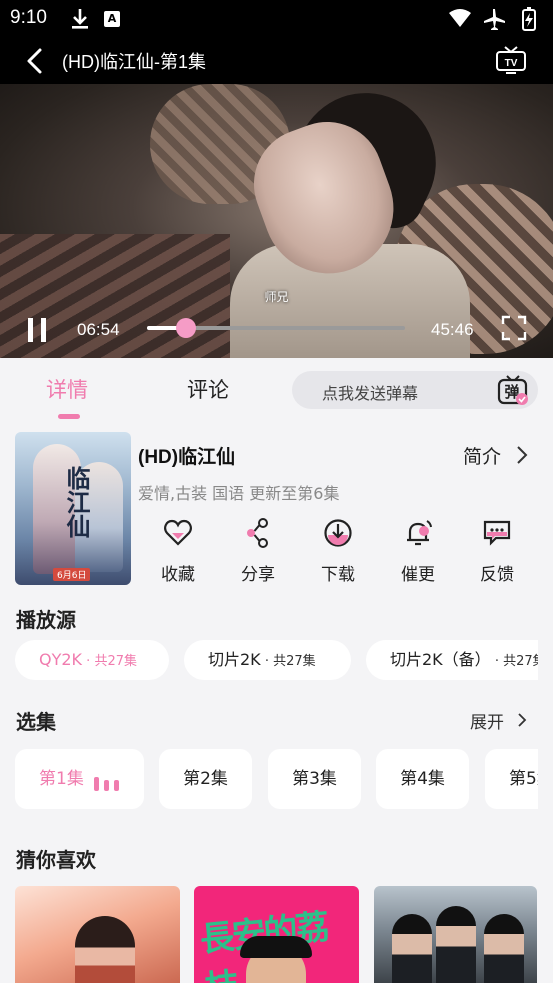 The height and width of the screenshot is (983, 553). What do you see at coordinates (187, 457) in the screenshot?
I see `show-title: (HD)临江仙` at bounding box center [187, 457].